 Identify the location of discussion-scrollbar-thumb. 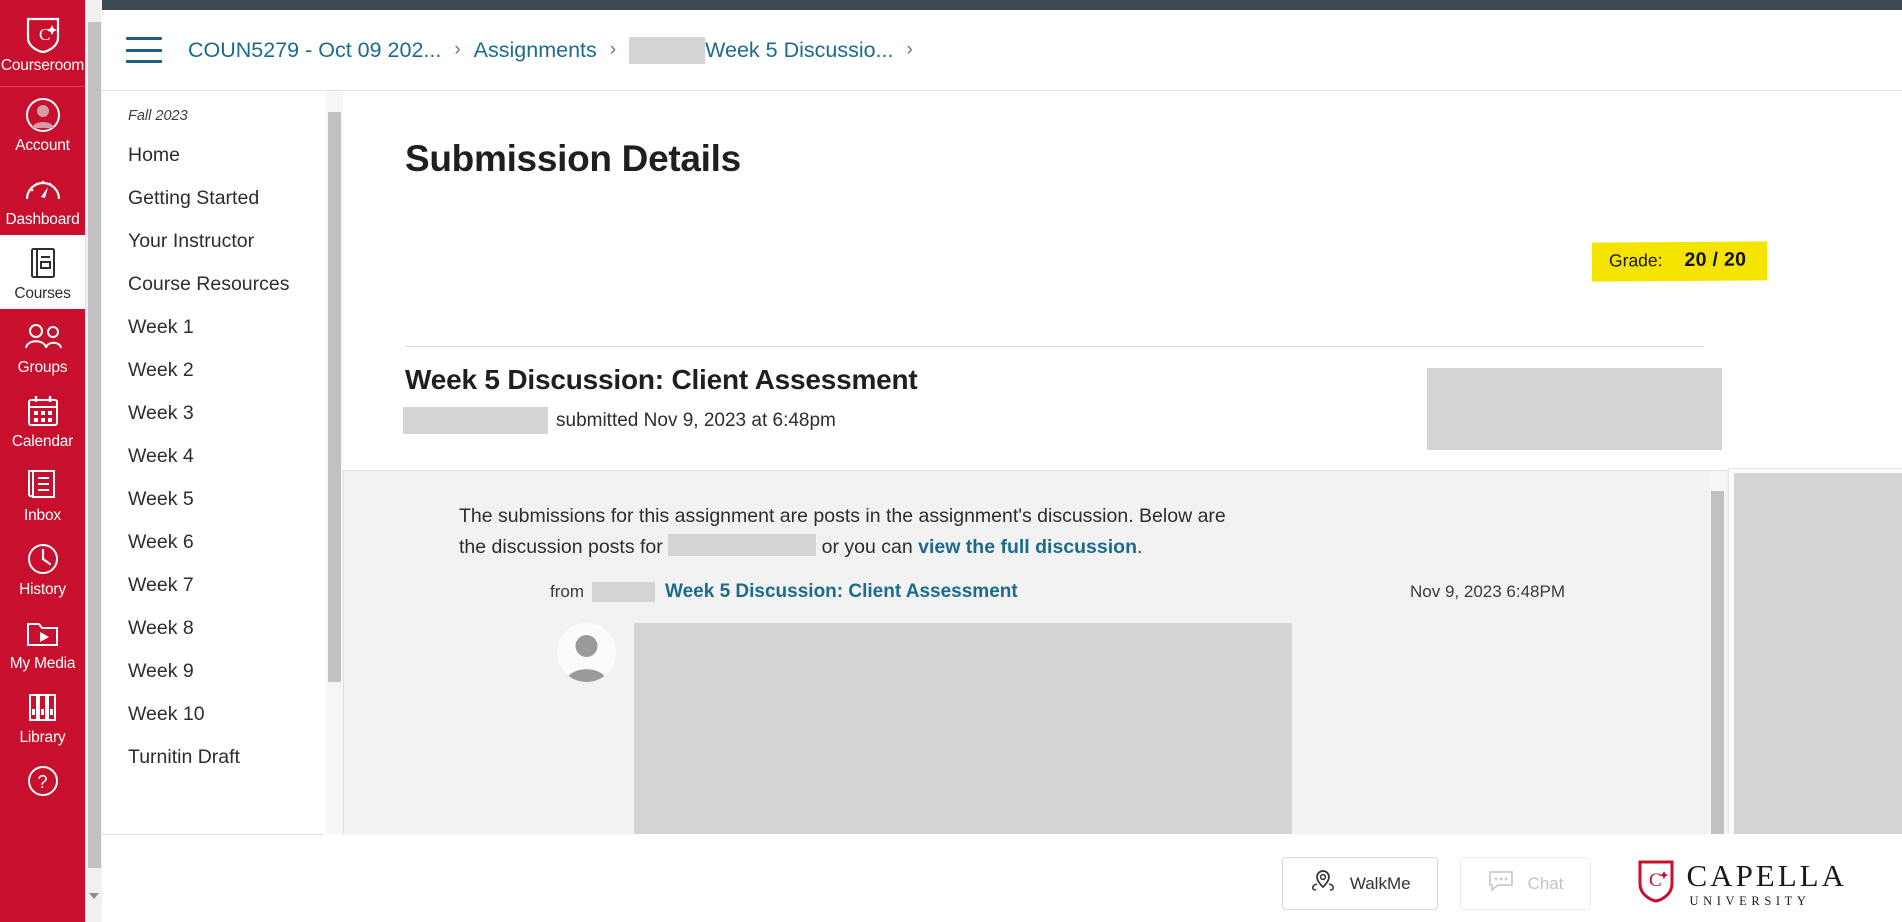
(1717, 662).